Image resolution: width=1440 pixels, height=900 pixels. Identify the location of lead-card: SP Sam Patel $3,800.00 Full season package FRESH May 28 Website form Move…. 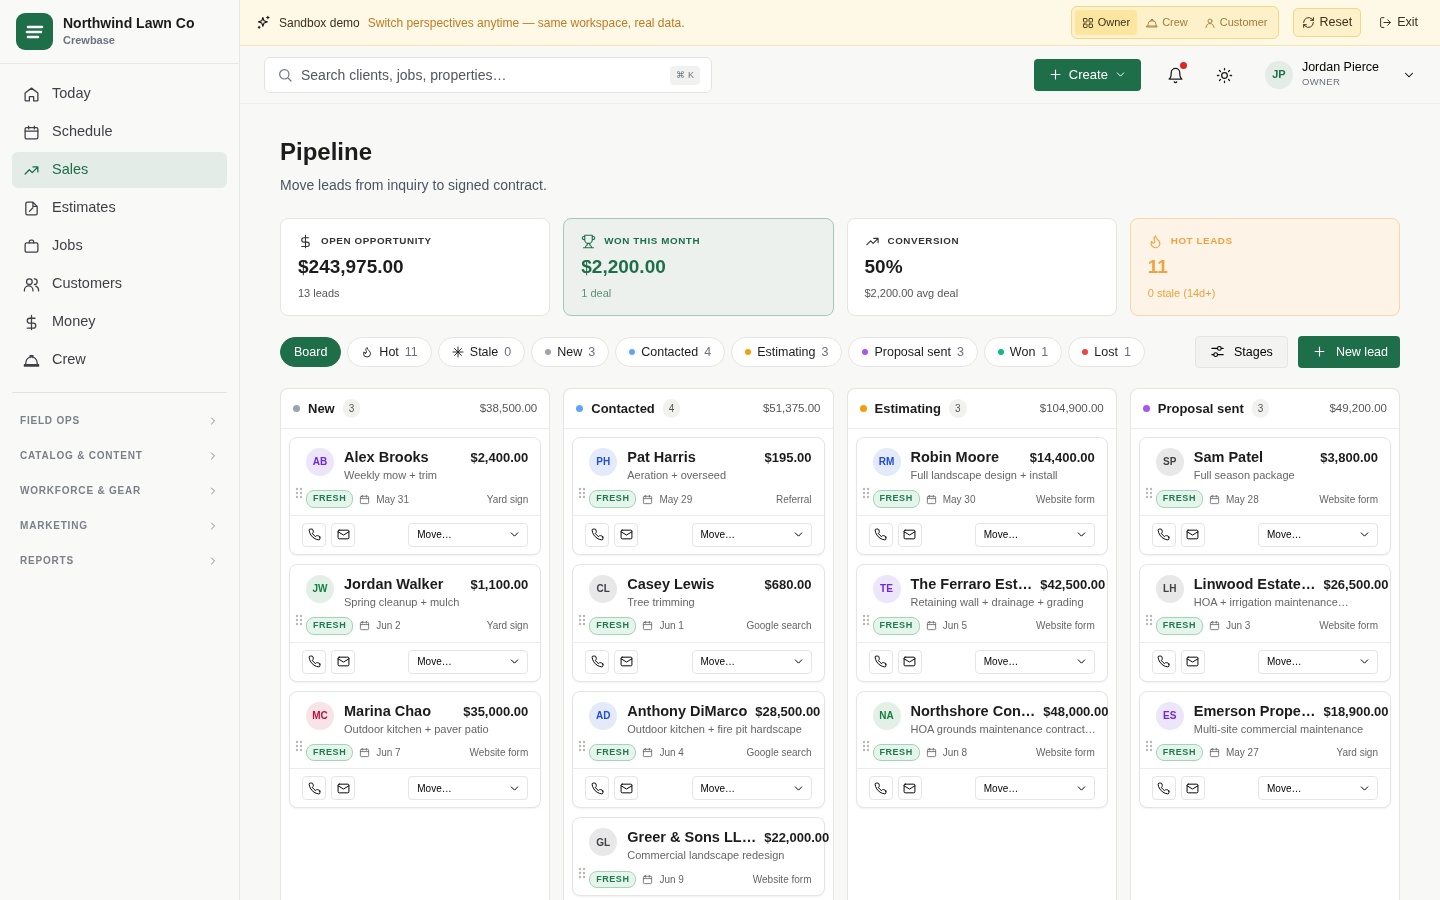
(1264, 496).